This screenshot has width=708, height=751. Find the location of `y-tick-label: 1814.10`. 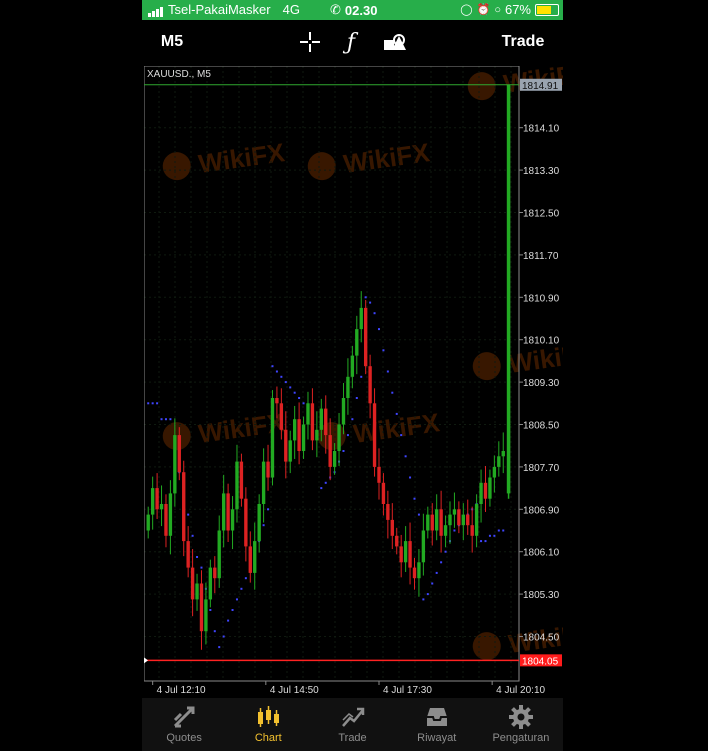

y-tick-label: 1814.10 is located at coordinates (541, 129).